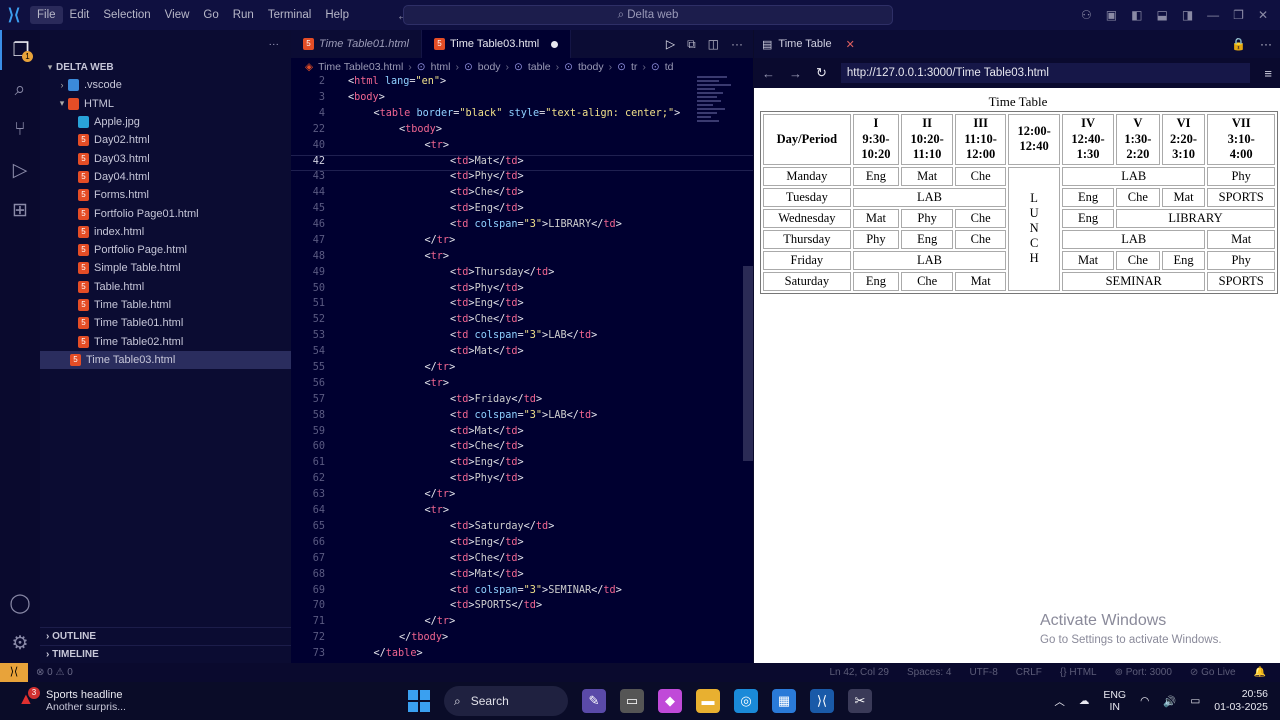 The width and height of the screenshot is (1280, 720). What do you see at coordinates (20, 170) in the screenshot?
I see `run-debug-icon: ▷` at bounding box center [20, 170].